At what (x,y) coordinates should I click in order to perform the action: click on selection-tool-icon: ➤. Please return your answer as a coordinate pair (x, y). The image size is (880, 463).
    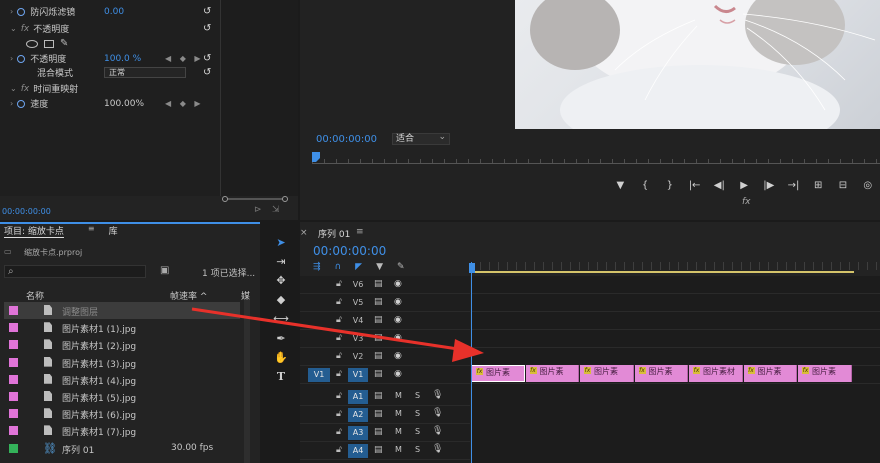
    Looking at the image, I should click on (281, 243).